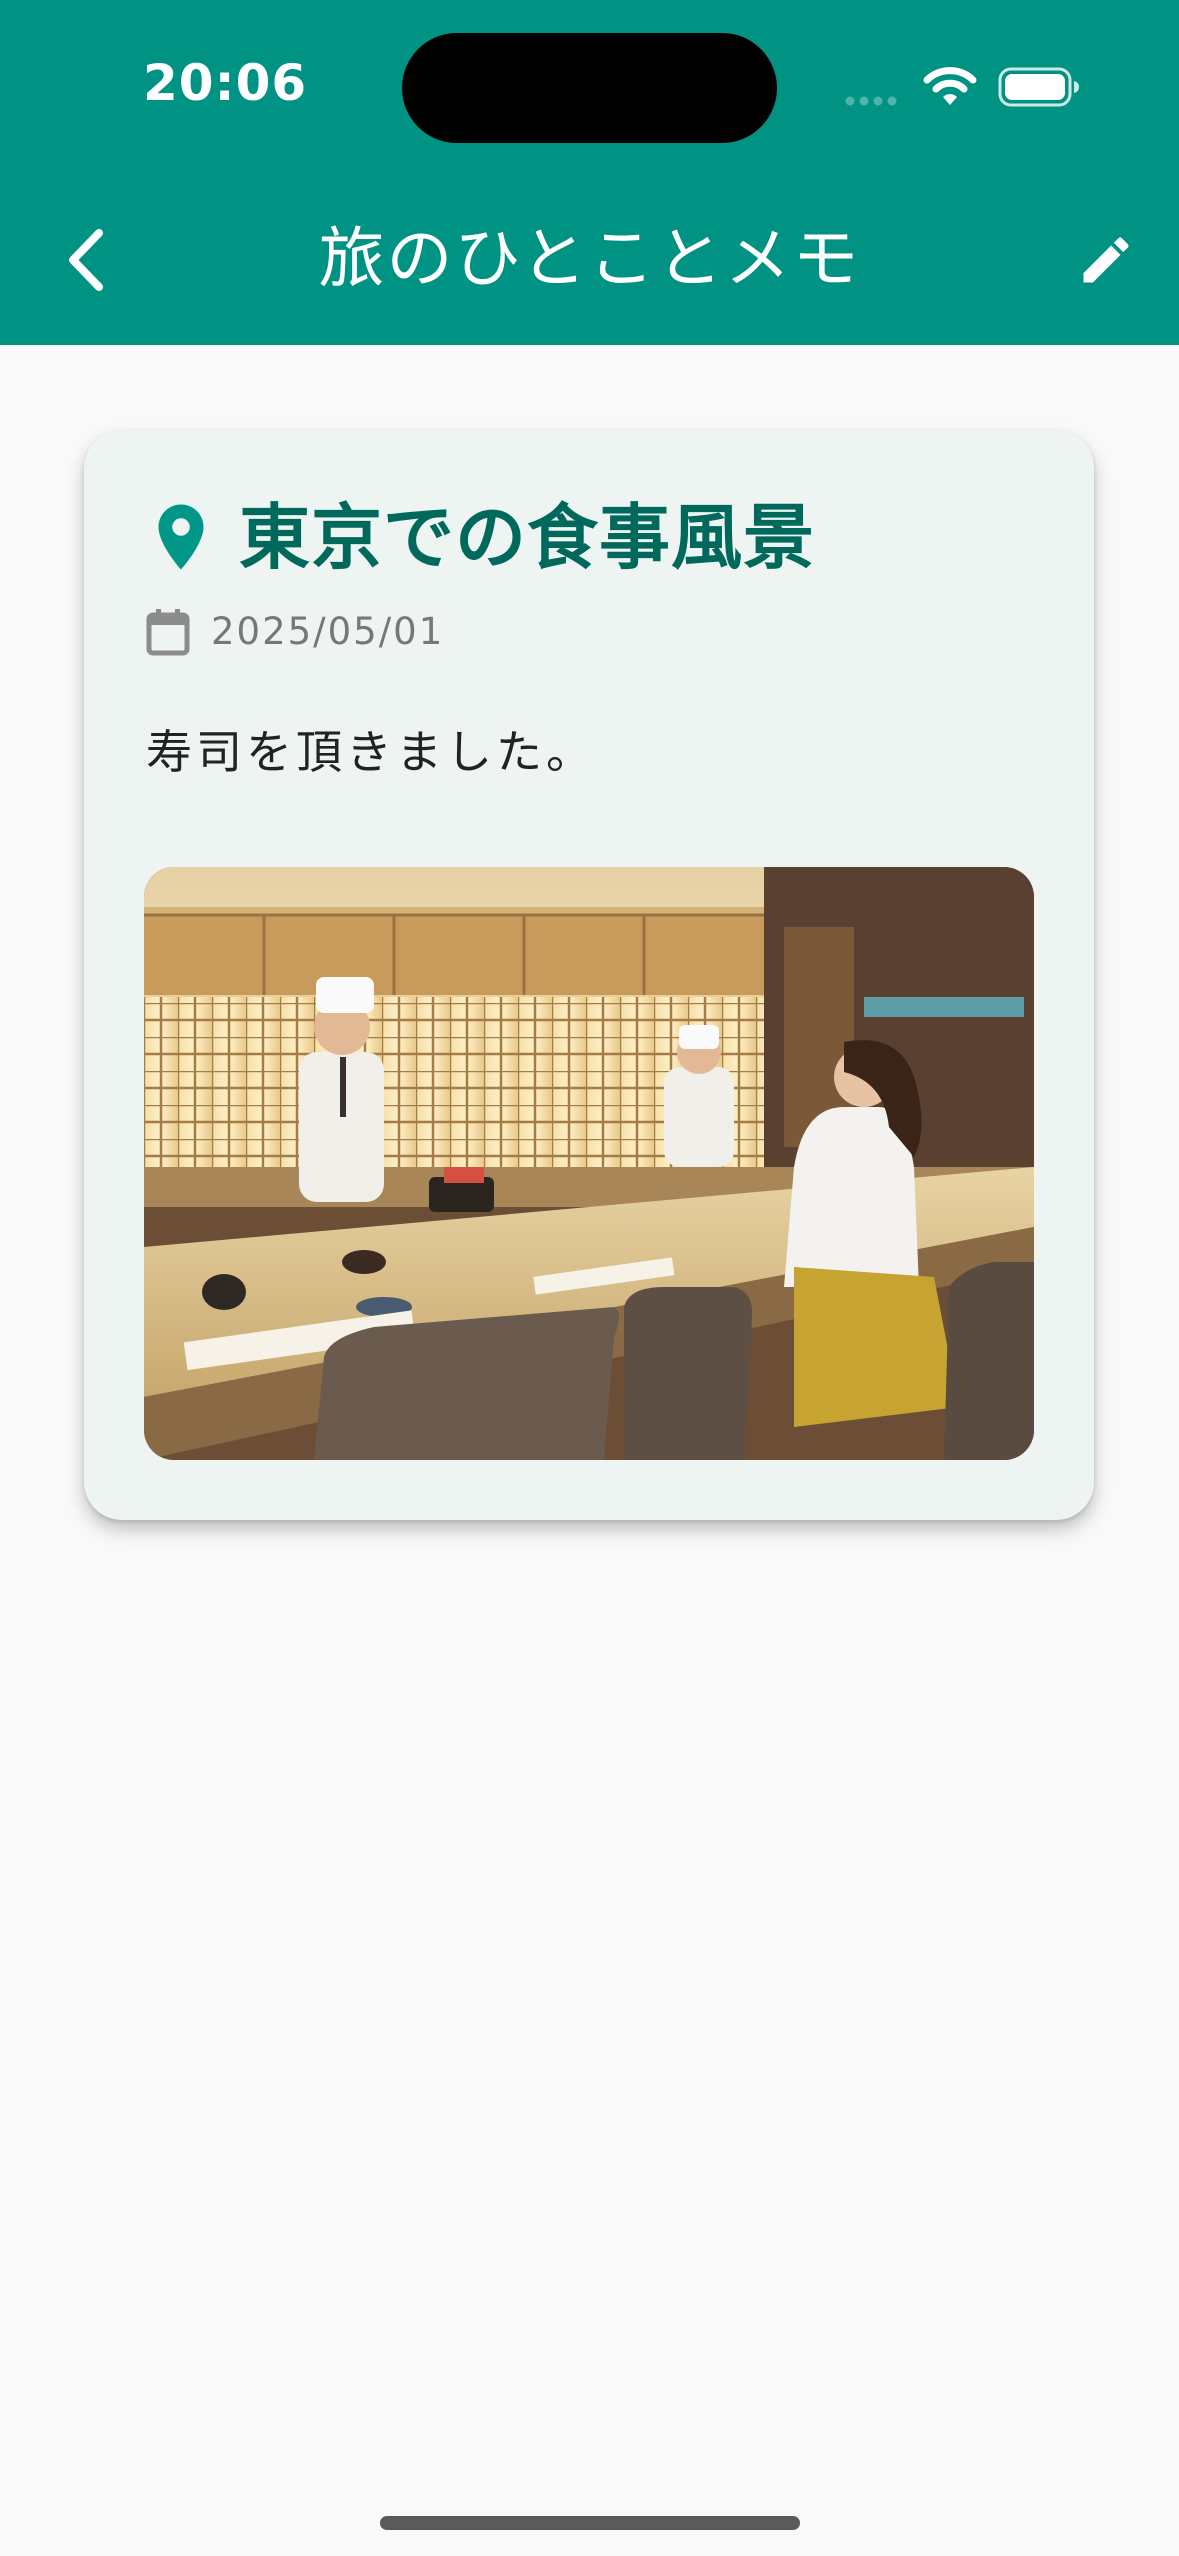 This screenshot has width=1179, height=2556. What do you see at coordinates (589, 172) in the screenshot?
I see `app-bar: 20:06 旅のひとことメモ` at bounding box center [589, 172].